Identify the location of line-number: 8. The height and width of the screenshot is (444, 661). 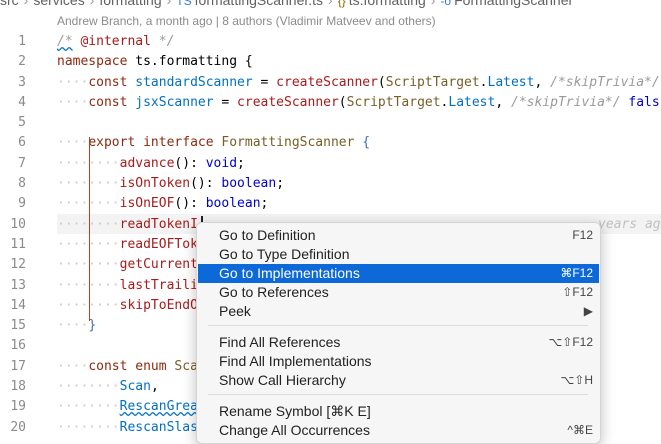
(22, 184).